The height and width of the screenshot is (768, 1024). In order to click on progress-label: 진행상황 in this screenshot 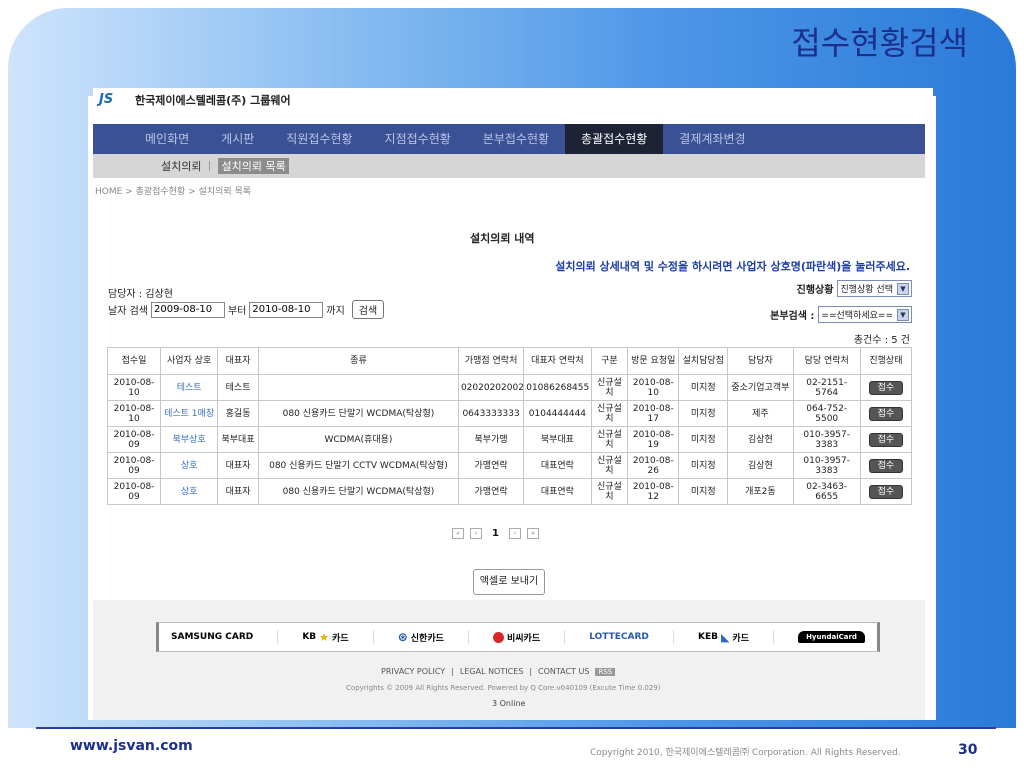, I will do `click(815, 290)`.